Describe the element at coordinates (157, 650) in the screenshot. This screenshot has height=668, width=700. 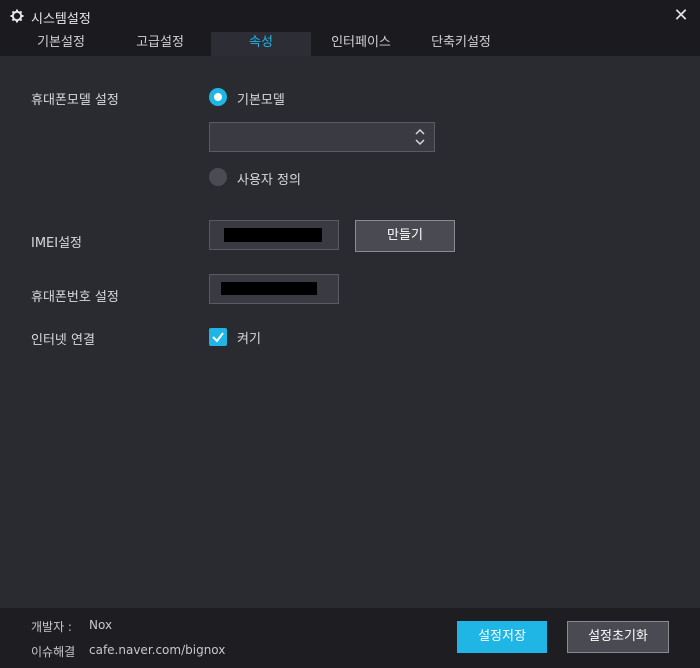
I see `issue-link: cafe.naver.com/bignox` at that location.